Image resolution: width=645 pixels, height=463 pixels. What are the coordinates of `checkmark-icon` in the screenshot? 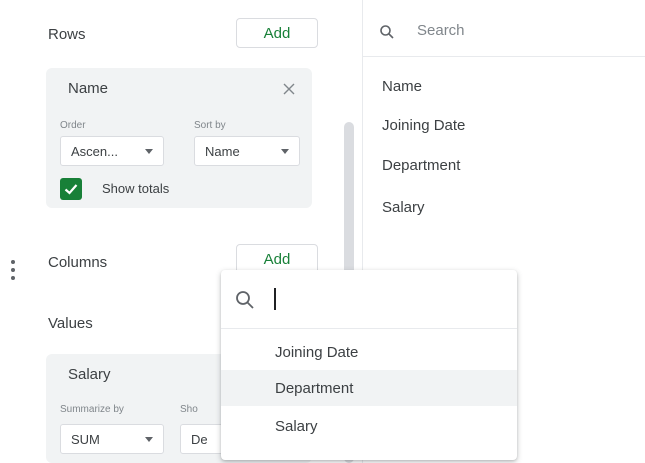 It's located at (71, 189).